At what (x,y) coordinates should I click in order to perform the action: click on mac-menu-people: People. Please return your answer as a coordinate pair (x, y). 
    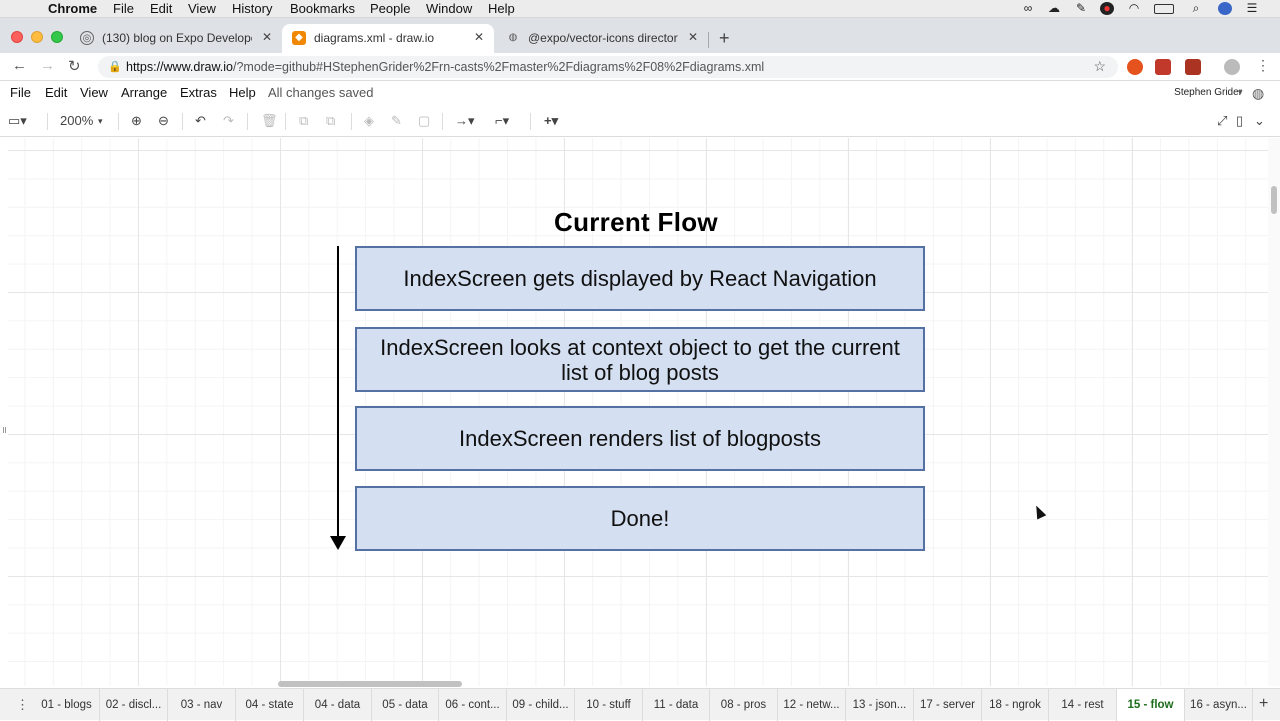
    Looking at the image, I should click on (390, 8).